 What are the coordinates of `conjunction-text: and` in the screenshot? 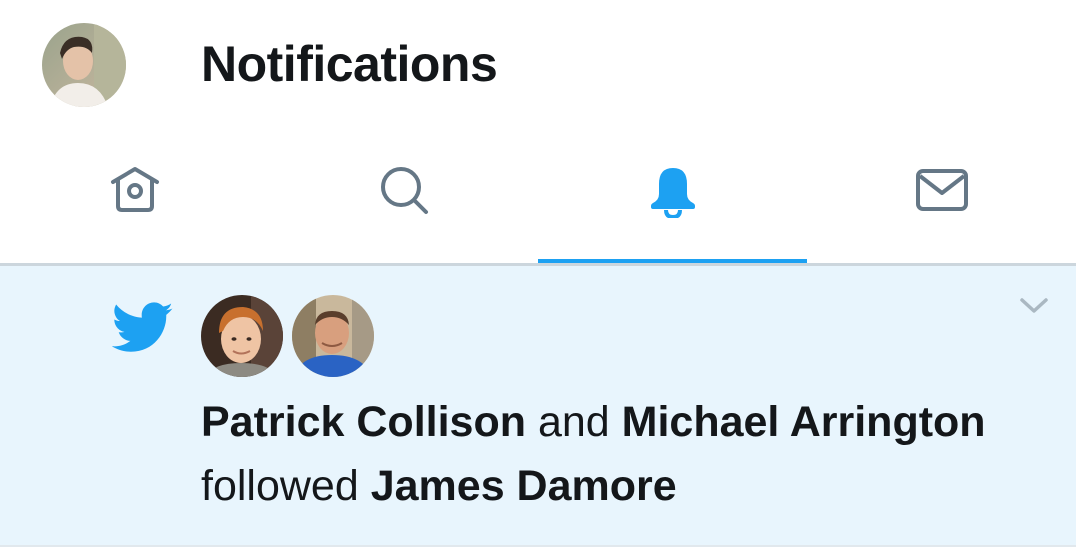 It's located at (573, 422).